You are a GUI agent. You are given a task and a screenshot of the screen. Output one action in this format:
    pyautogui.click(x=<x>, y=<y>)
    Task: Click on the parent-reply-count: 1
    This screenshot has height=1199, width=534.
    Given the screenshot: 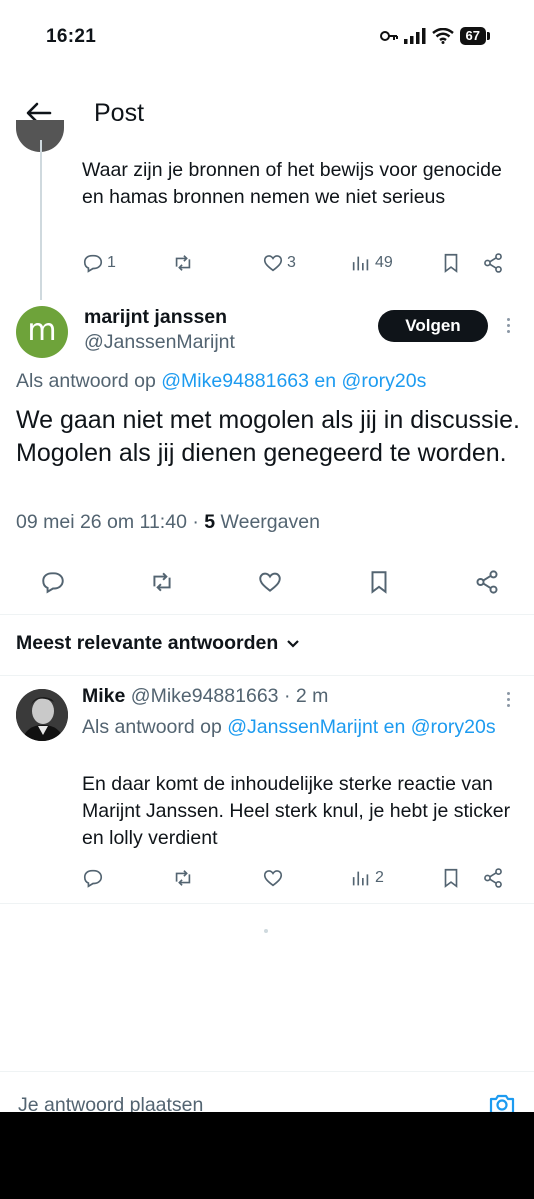 What is the action you would take?
    pyautogui.click(x=111, y=262)
    